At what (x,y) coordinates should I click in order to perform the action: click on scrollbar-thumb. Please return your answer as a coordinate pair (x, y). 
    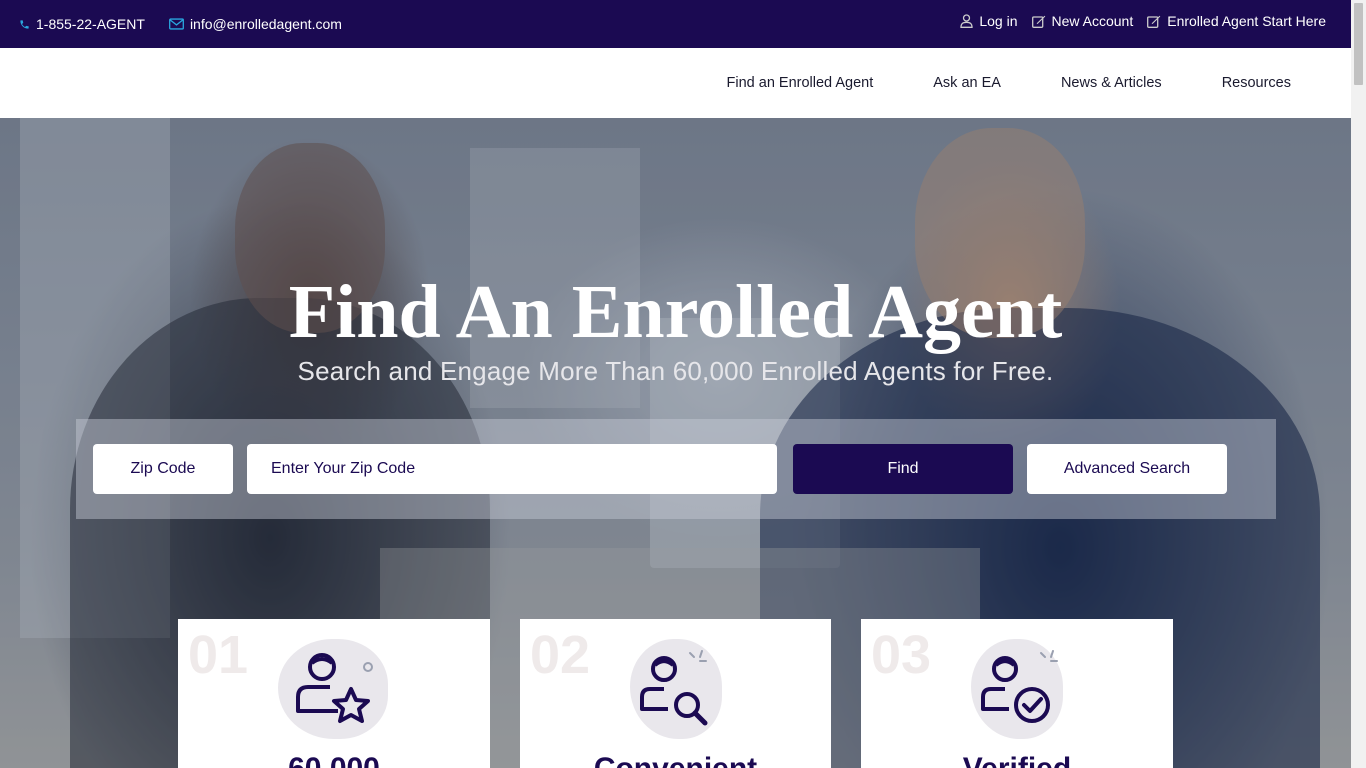
    Looking at the image, I should click on (1358, 44).